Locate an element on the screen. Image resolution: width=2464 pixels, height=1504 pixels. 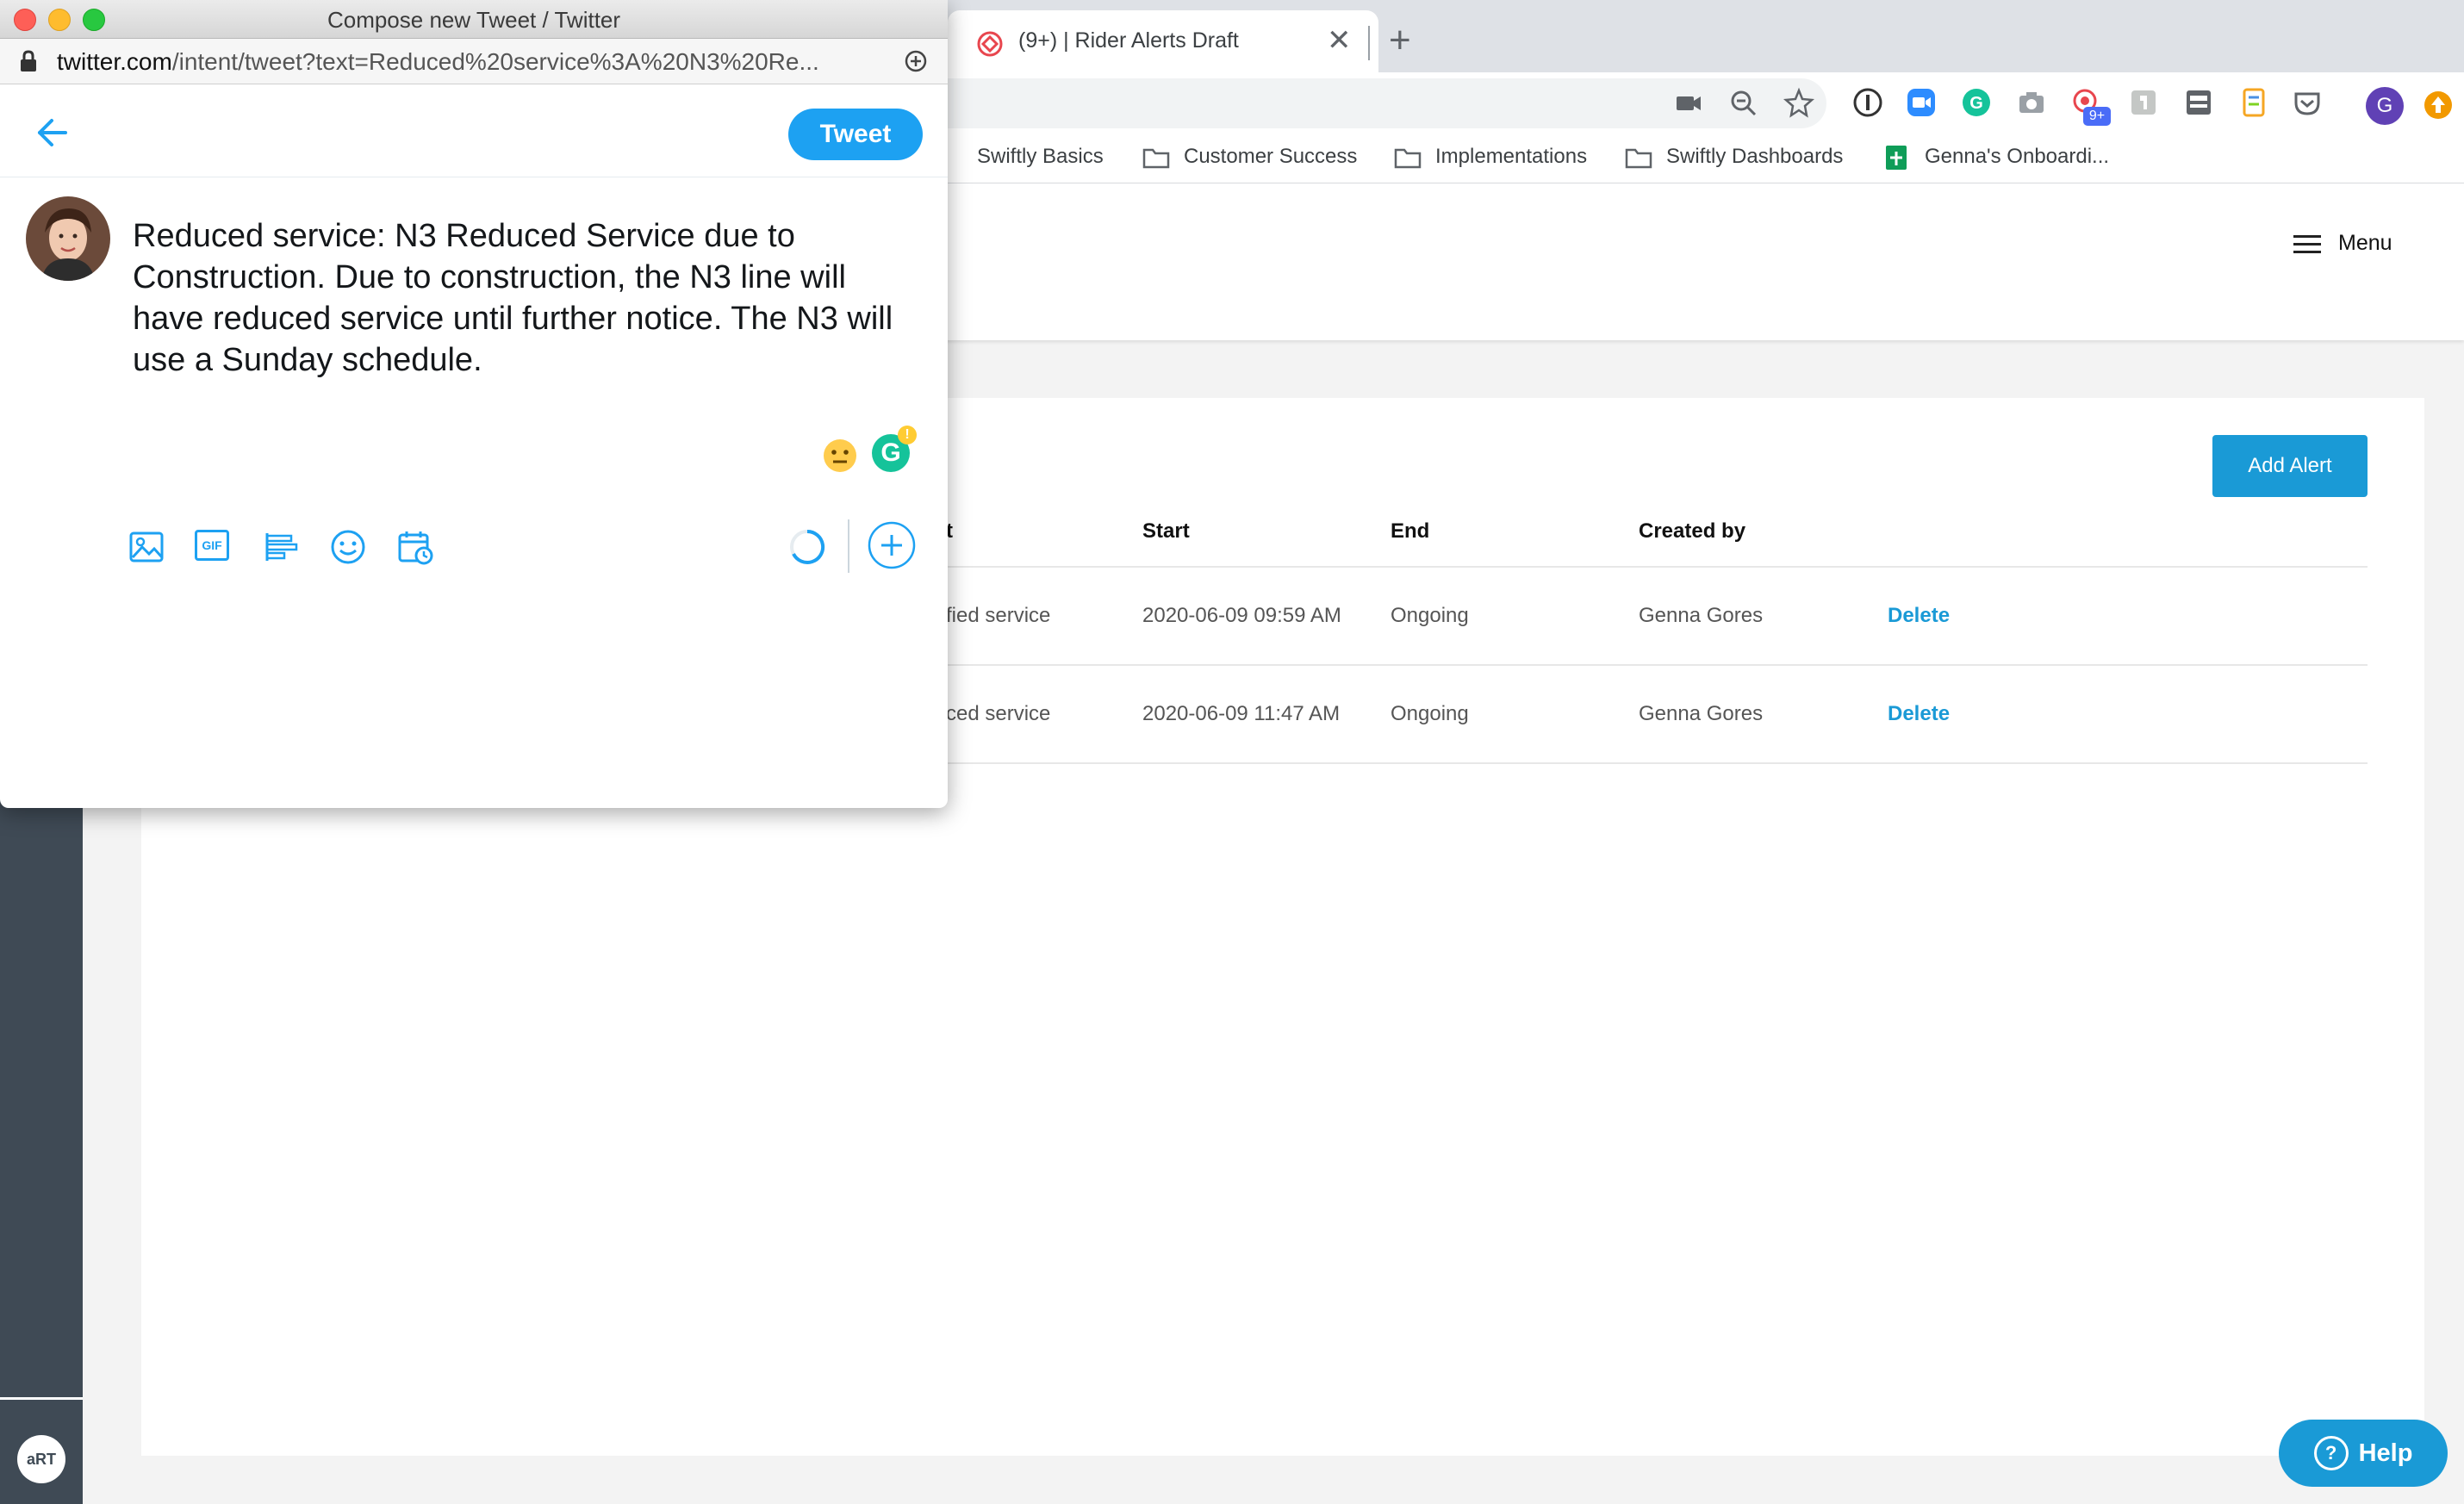
add-tweet-button is located at coordinates (892, 545).